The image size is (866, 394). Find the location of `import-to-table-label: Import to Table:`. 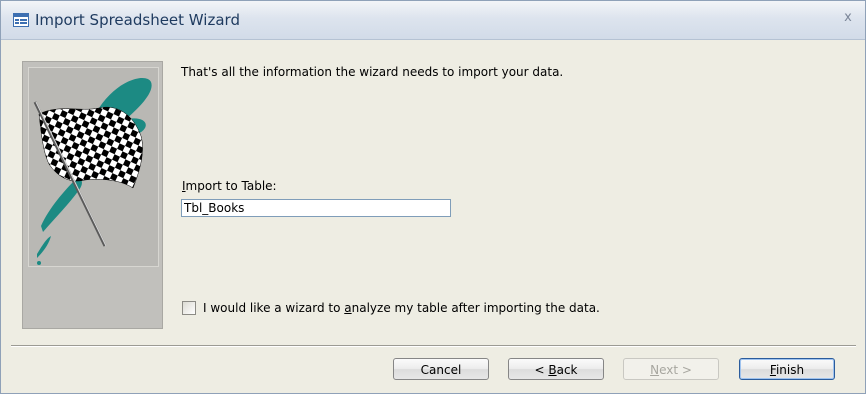

import-to-table-label: Import to Table: is located at coordinates (229, 186).